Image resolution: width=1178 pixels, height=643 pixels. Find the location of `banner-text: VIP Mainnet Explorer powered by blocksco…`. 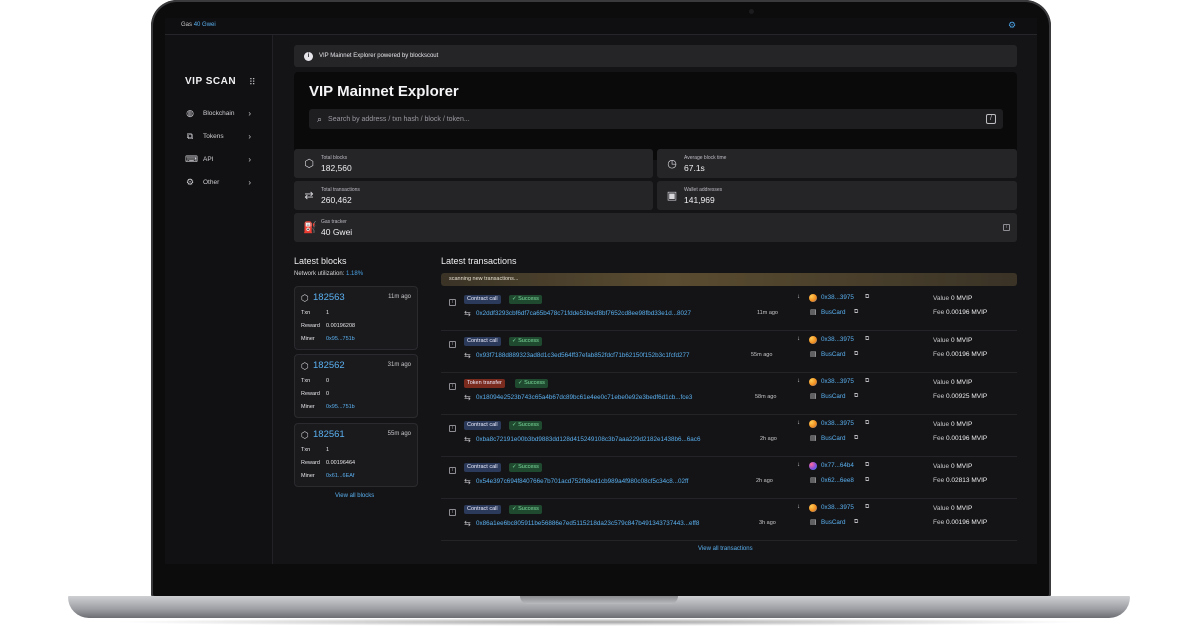

banner-text: VIP Mainnet Explorer powered by blocksco… is located at coordinates (379, 56).